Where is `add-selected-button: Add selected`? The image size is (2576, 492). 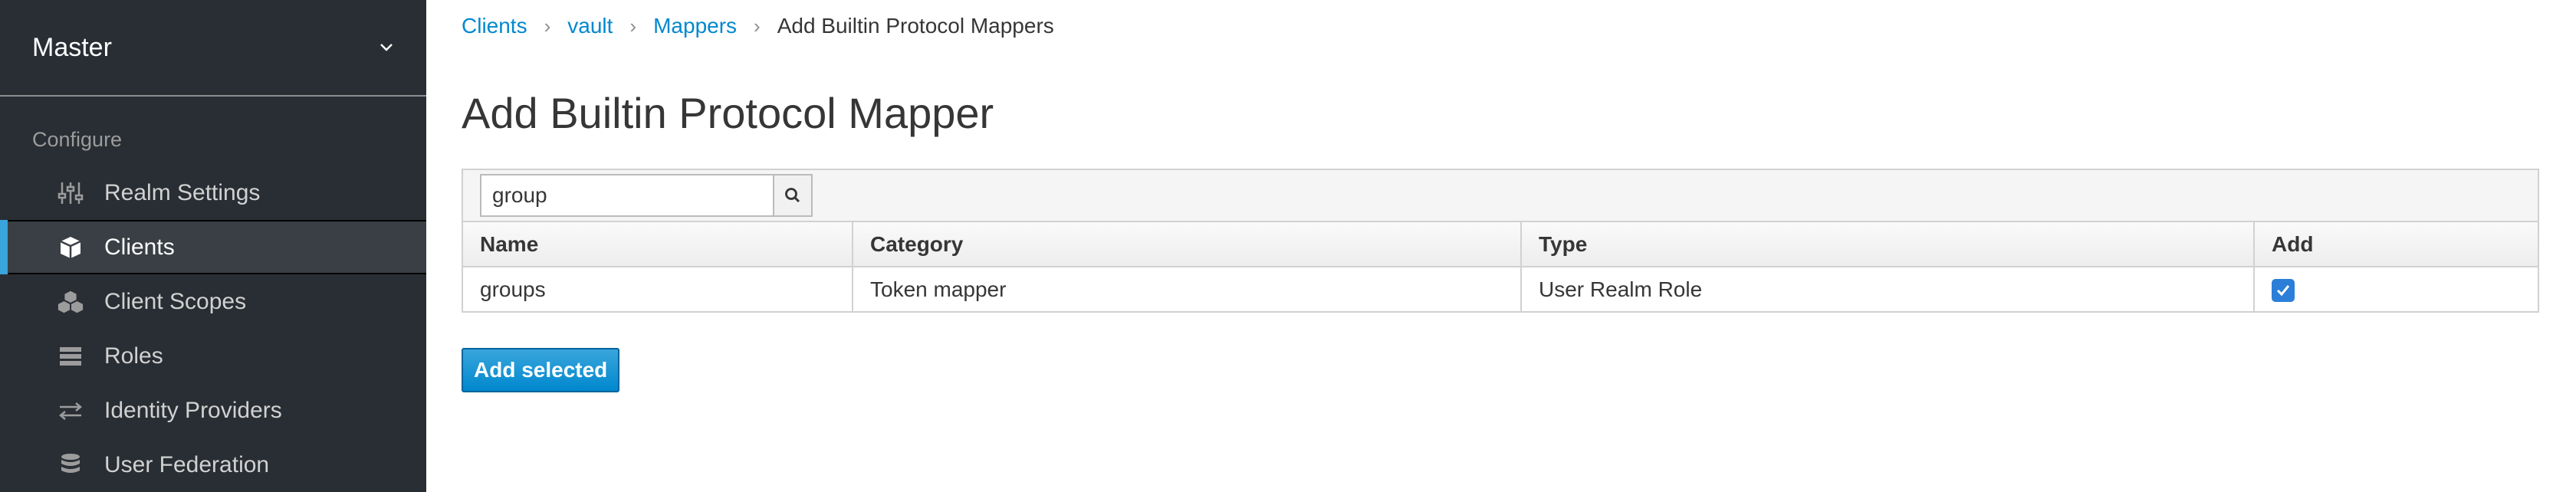 add-selected-button: Add selected is located at coordinates (541, 370).